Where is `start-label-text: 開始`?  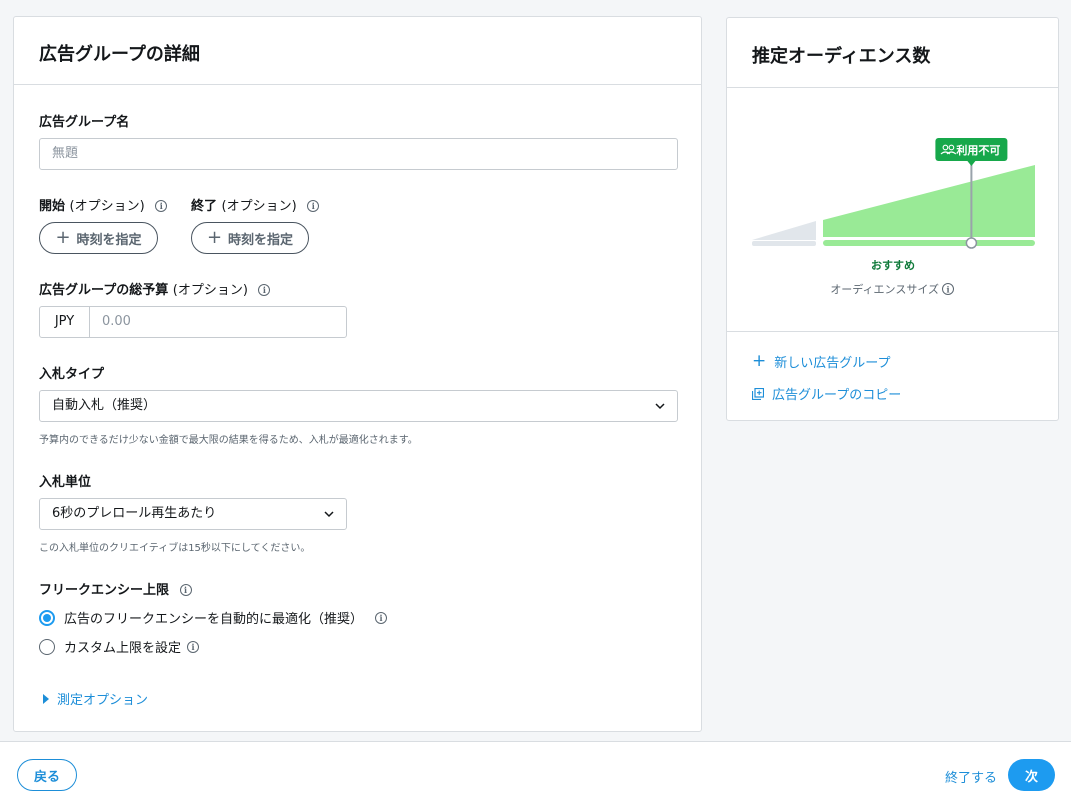 start-label-text: 開始 is located at coordinates (52, 206).